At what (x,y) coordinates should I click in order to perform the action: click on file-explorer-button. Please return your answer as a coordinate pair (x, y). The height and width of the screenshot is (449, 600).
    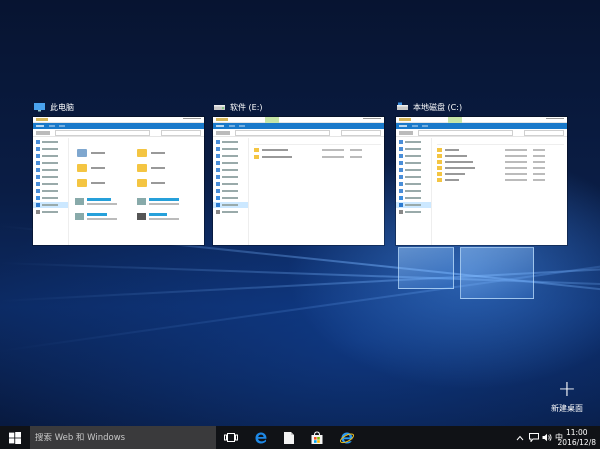
    Looking at the image, I should click on (289, 437).